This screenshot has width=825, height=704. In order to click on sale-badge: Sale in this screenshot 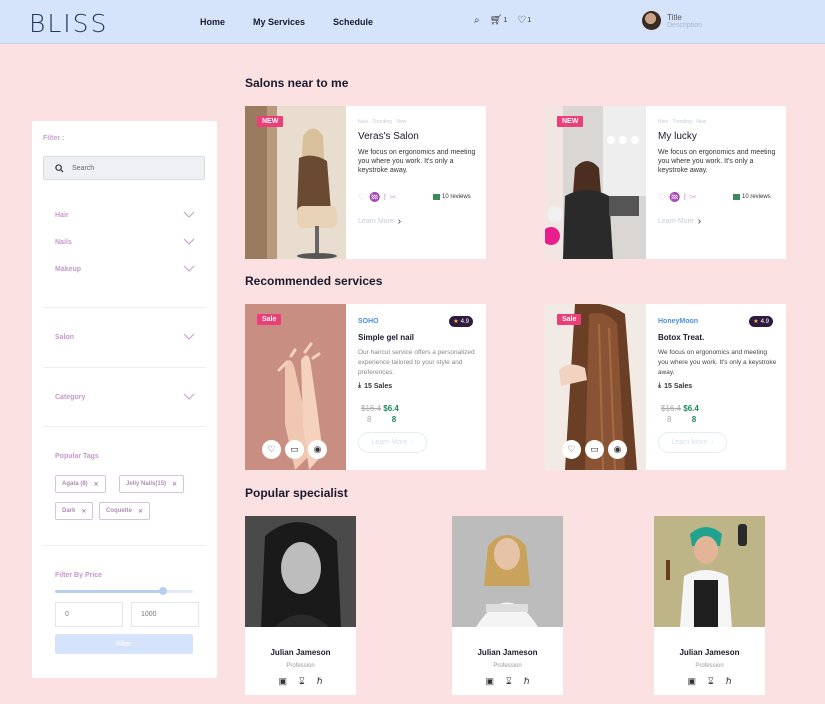, I will do `click(569, 319)`.